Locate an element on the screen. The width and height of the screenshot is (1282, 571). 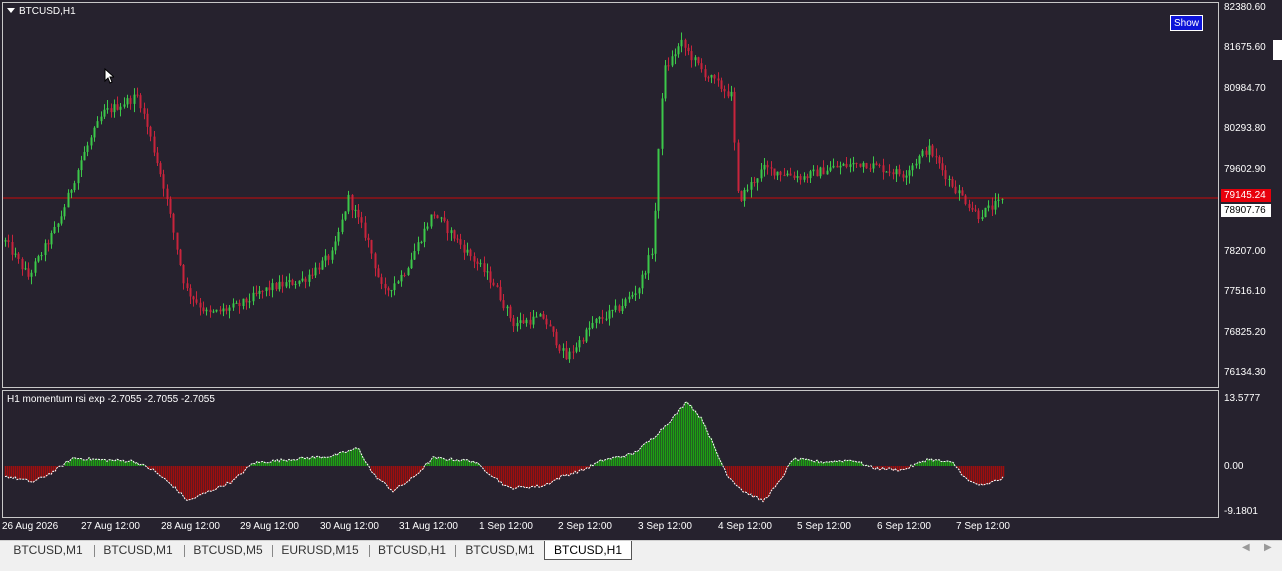
ask-price-badge: 78907.76 is located at coordinates (1246, 210).